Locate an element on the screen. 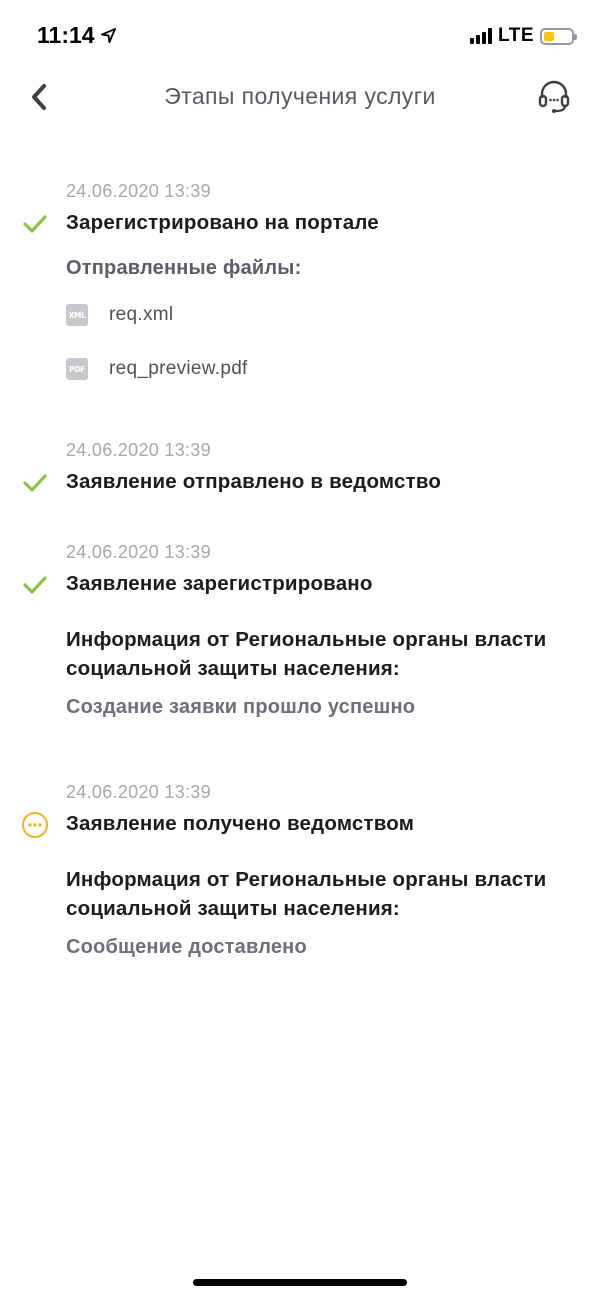  stage-title: Заявление отправлено в ведомство is located at coordinates (254, 481).